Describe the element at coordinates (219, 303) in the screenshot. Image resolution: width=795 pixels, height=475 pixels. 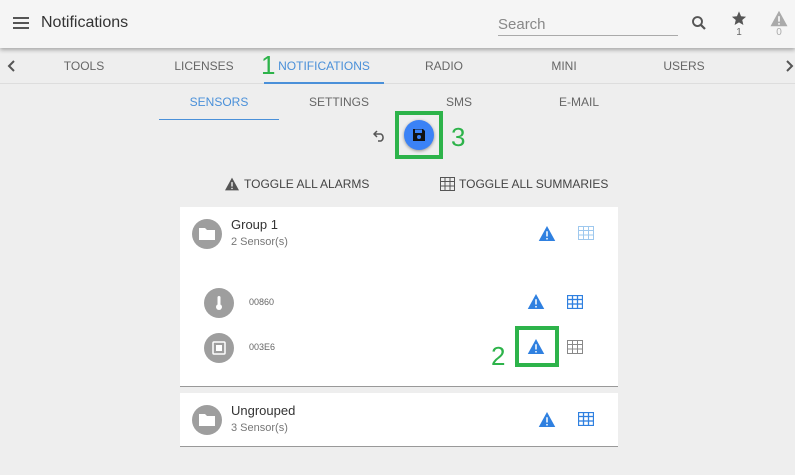
I see `thermometer-icon` at that location.